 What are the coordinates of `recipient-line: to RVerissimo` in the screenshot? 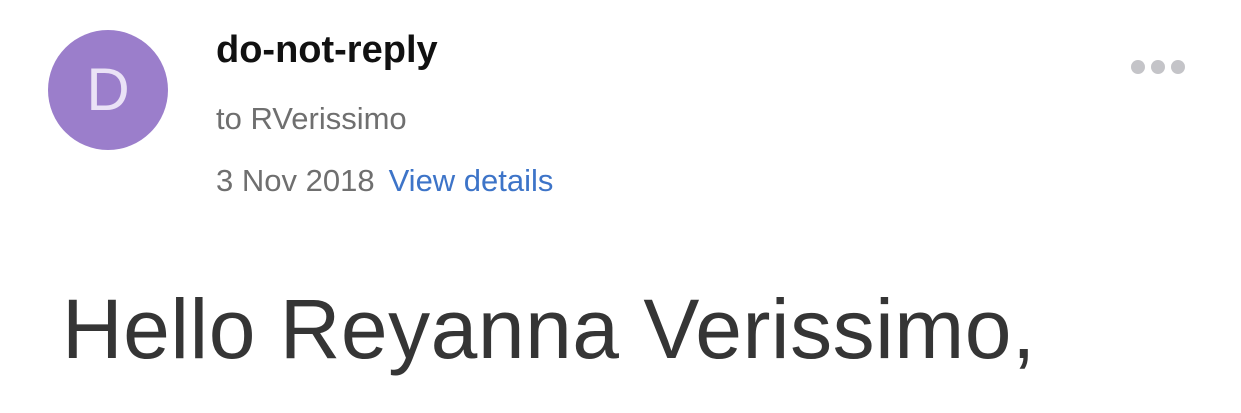 It's located at (311, 118).